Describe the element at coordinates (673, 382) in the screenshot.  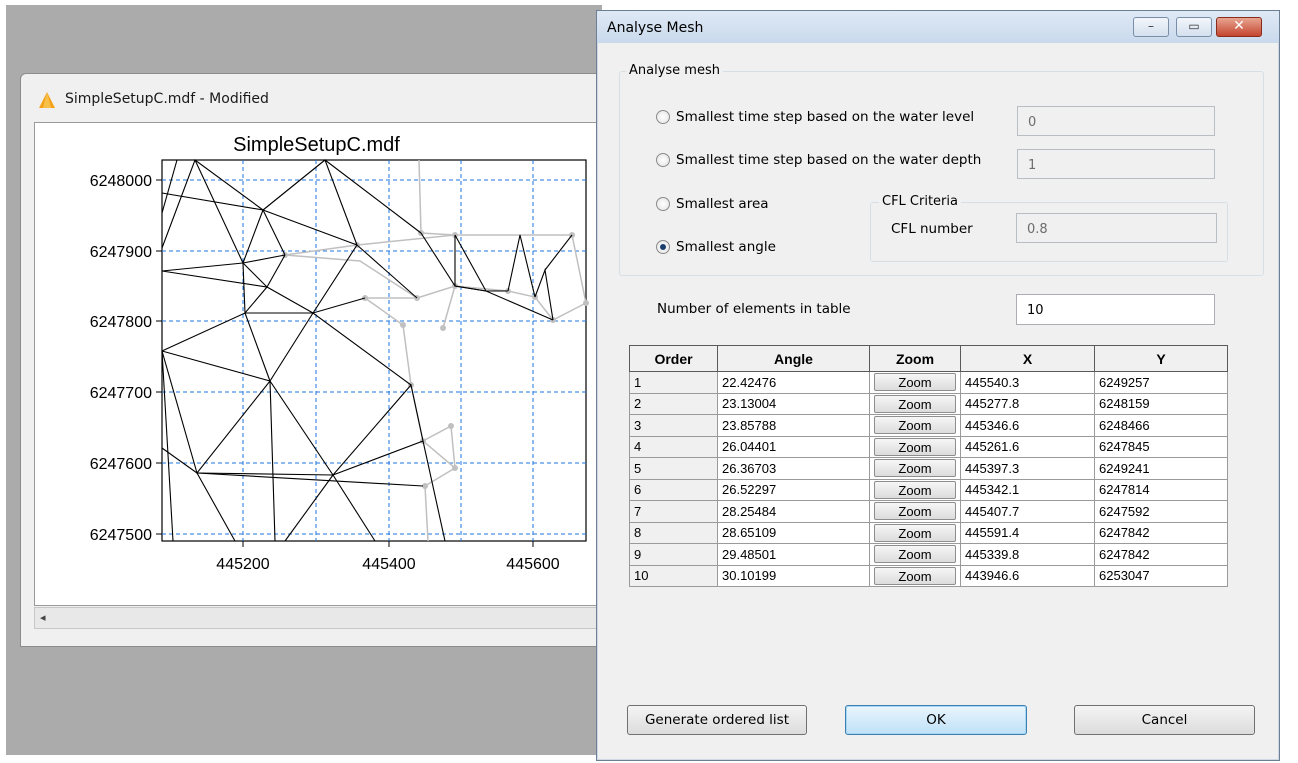
I see `cell-order: 1` at that location.